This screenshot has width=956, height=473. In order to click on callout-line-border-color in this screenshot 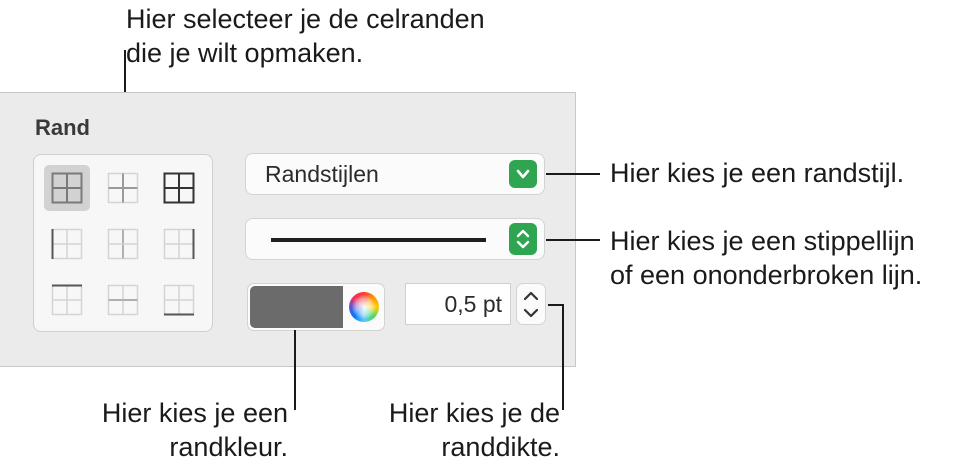, I will do `click(295, 370)`.